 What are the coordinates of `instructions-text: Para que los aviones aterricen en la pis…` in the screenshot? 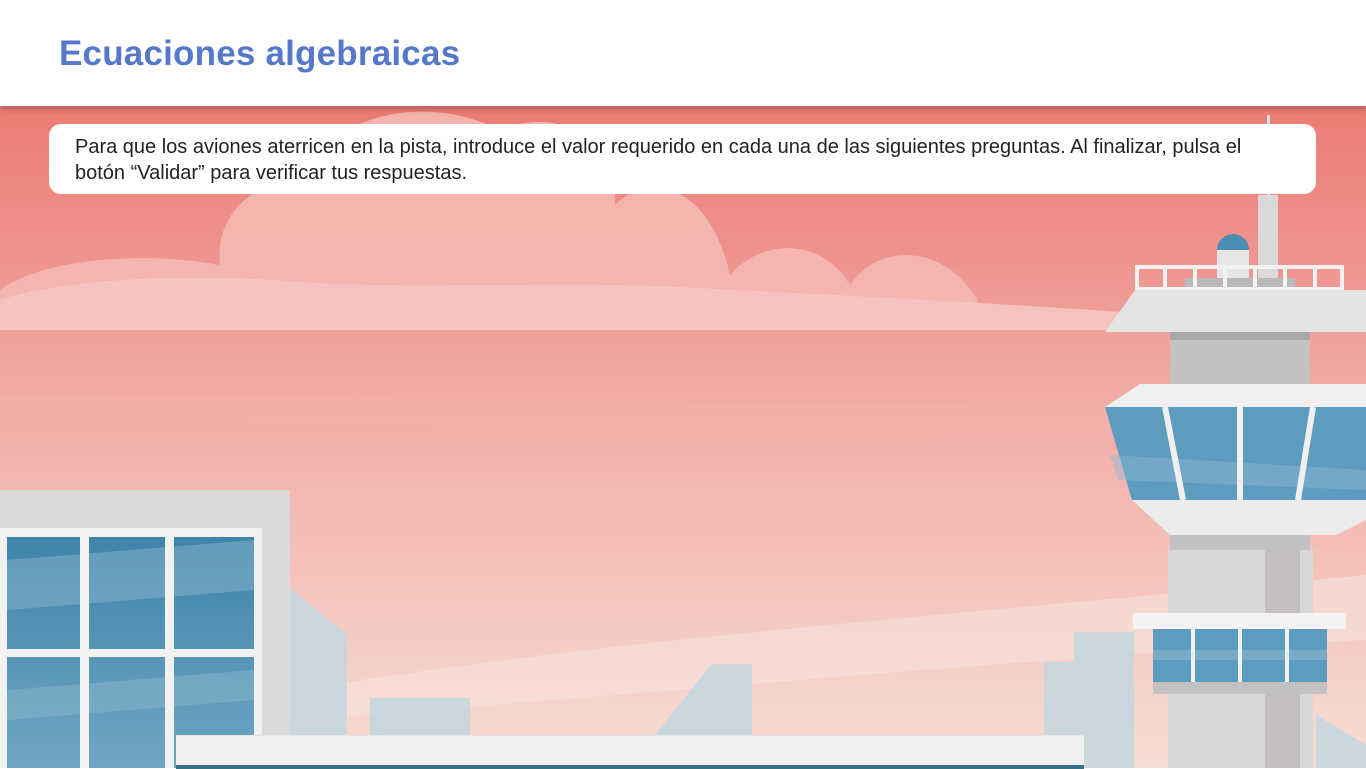 It's located at (658, 160).